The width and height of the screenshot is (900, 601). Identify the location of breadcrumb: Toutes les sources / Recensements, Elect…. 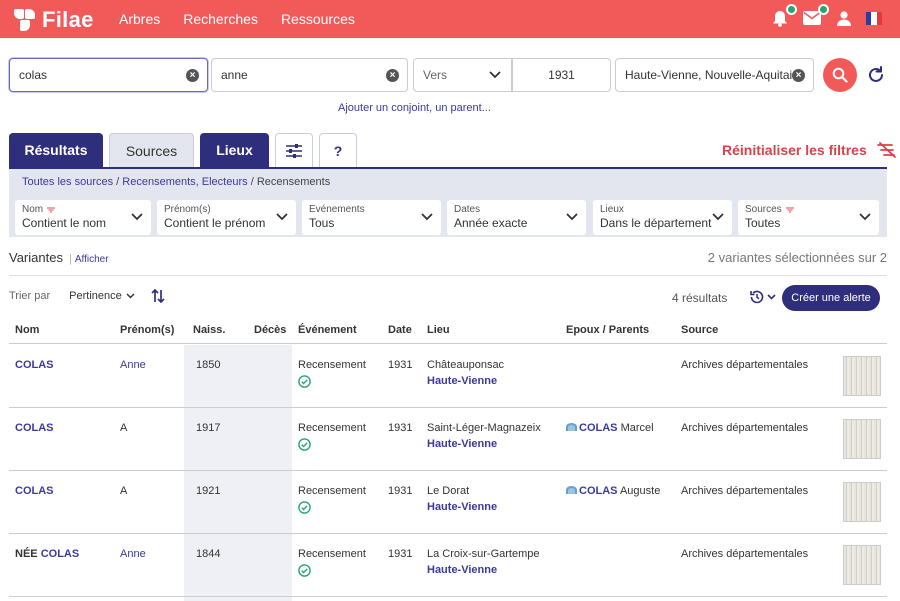
(176, 182).